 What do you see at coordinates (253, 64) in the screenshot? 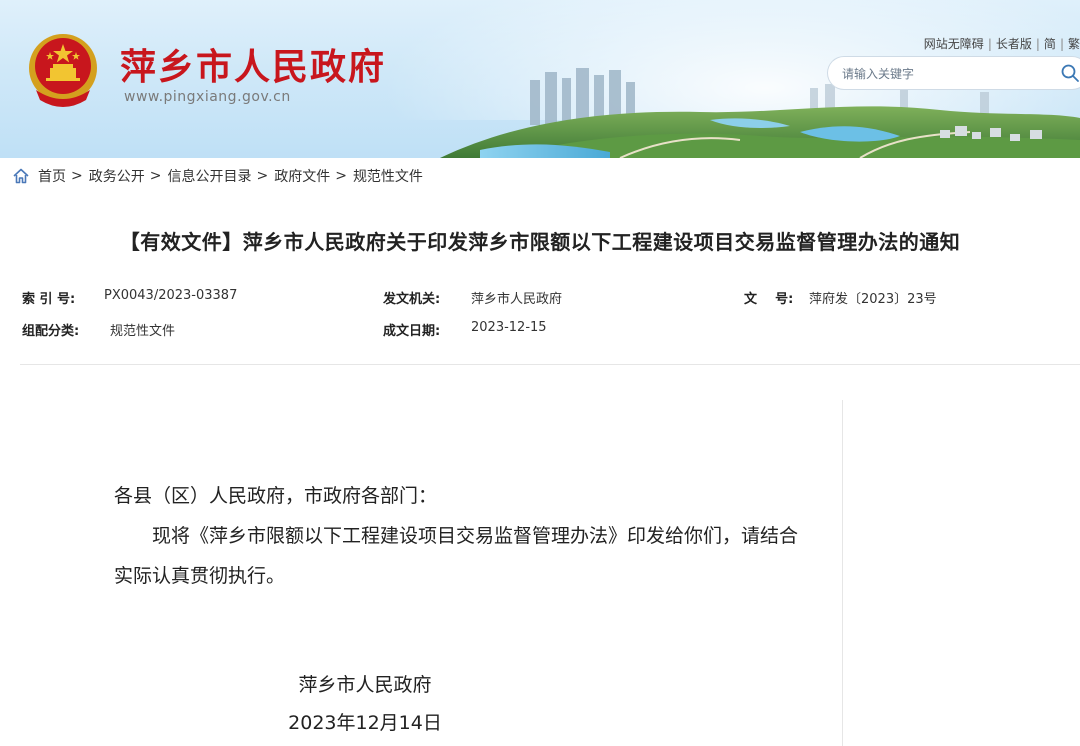
I see `site-title: 萍乡市人民政府` at bounding box center [253, 64].